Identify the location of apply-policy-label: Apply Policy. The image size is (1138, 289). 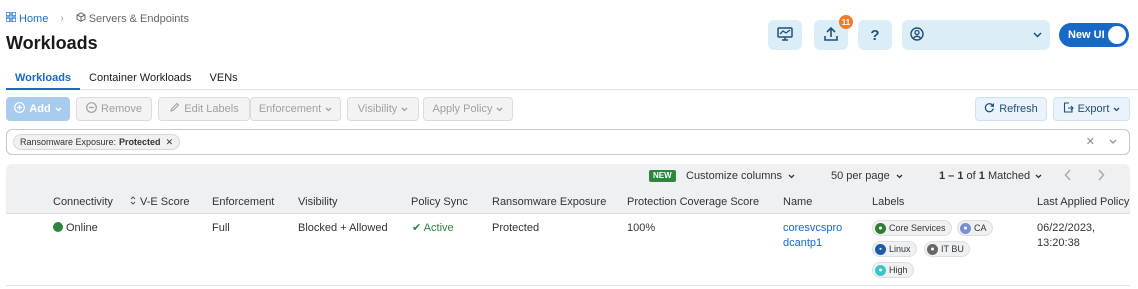
(462, 109).